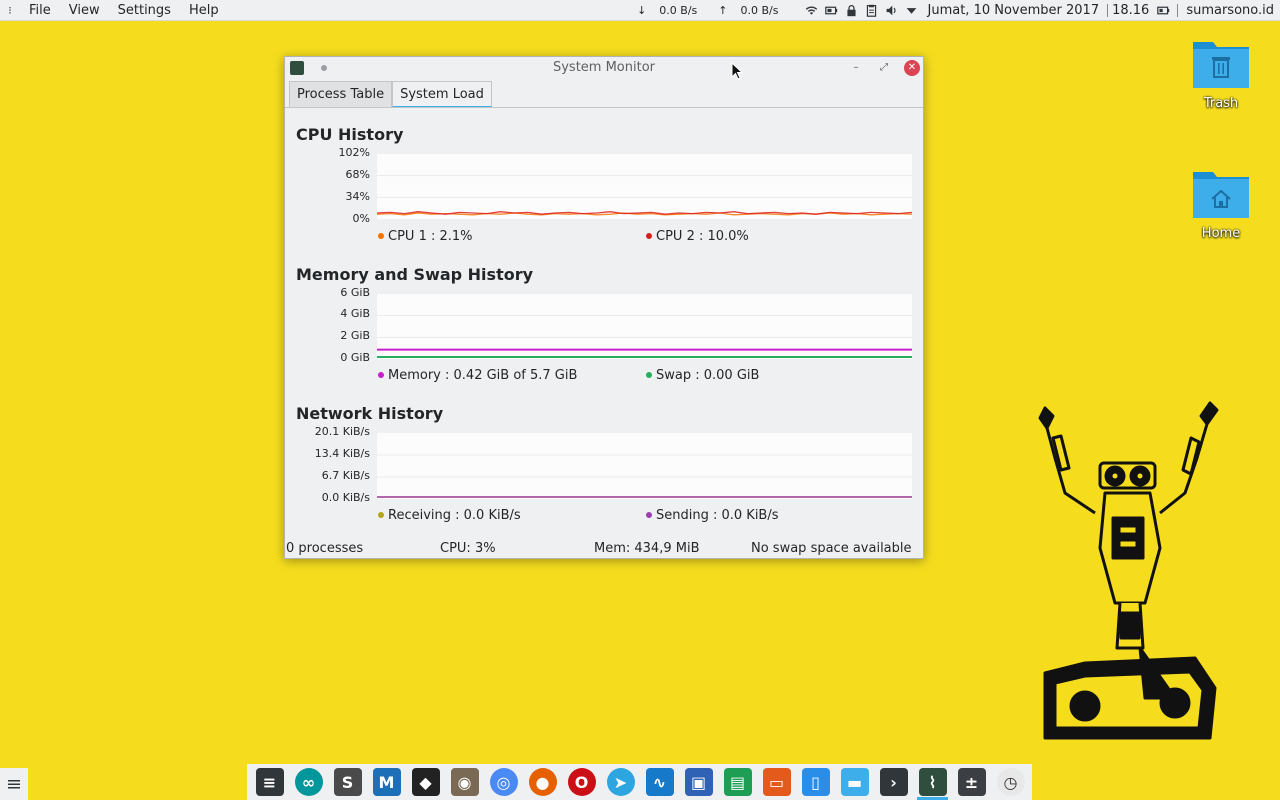 The image size is (1280, 800). I want to click on dock-item-spreadsheet: ▤, so click(737, 782).